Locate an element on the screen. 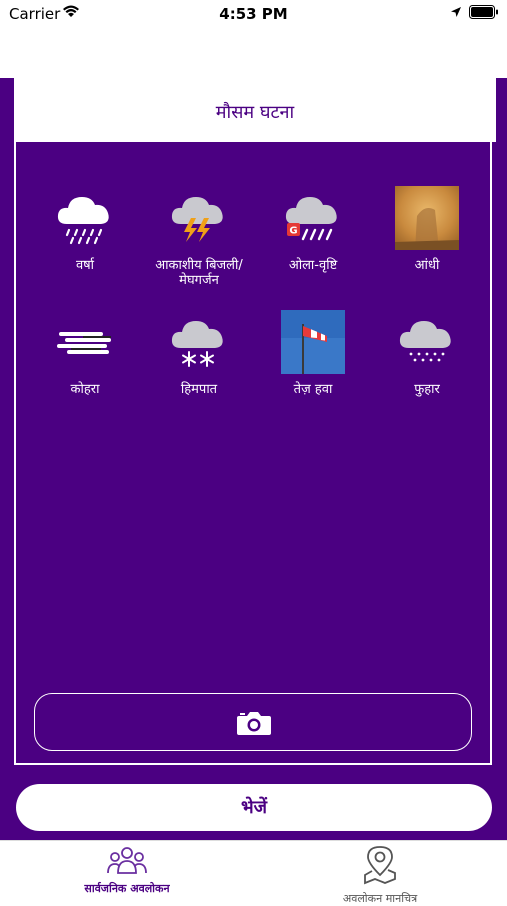 The width and height of the screenshot is (507, 906). phenomenon-label: तेज़ हवा is located at coordinates (313, 389).